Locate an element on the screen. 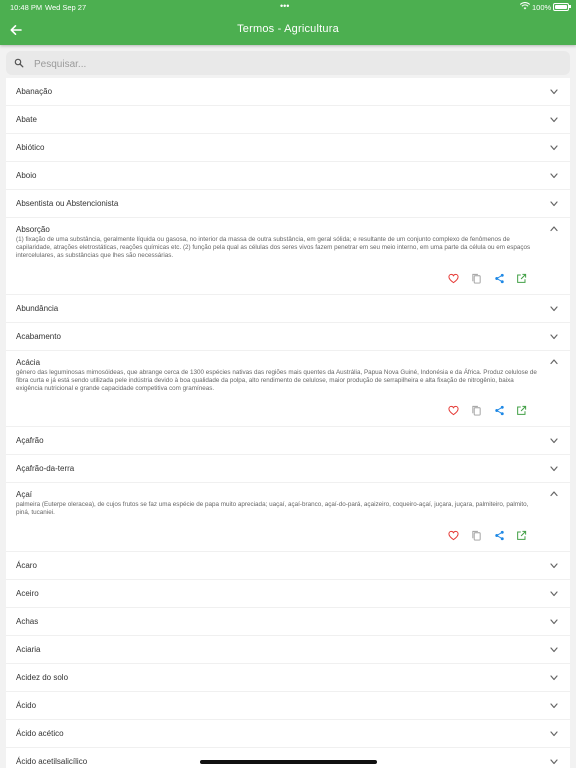  term-label: Ácido acético is located at coordinates (40, 733).